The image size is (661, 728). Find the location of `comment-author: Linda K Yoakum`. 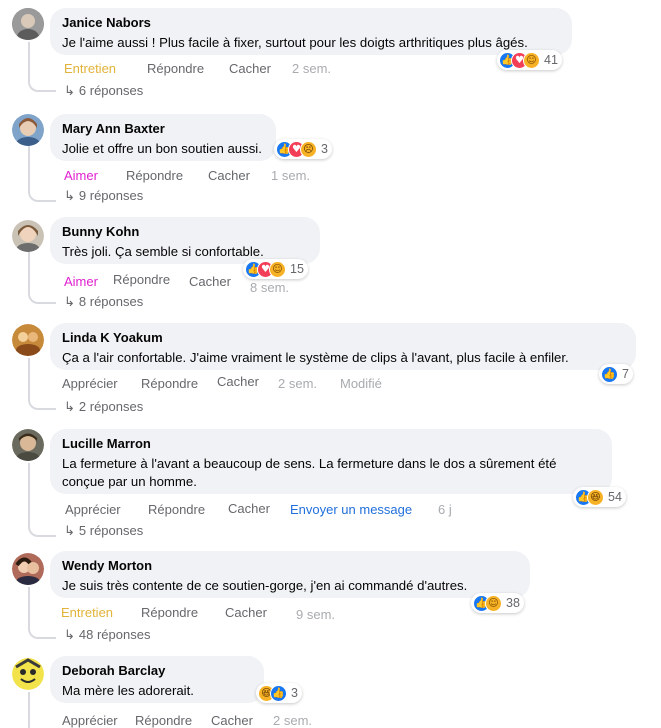

comment-author: Linda K Yoakum is located at coordinates (343, 338).